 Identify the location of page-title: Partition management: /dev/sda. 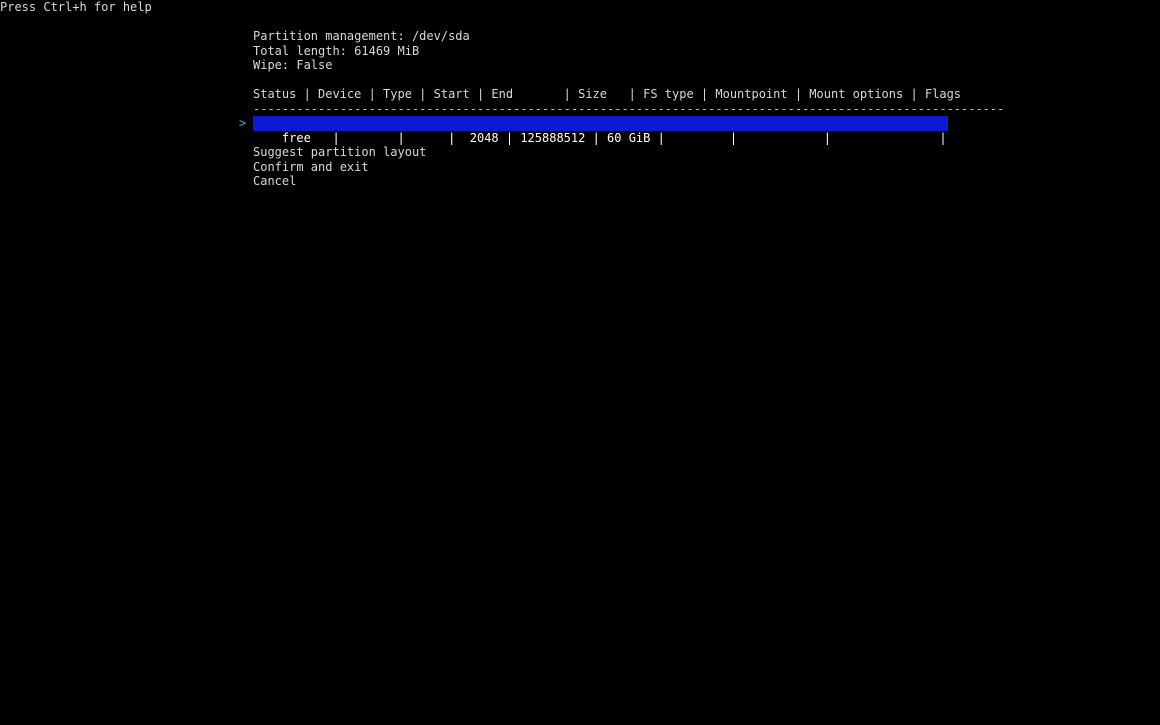
(361, 36).